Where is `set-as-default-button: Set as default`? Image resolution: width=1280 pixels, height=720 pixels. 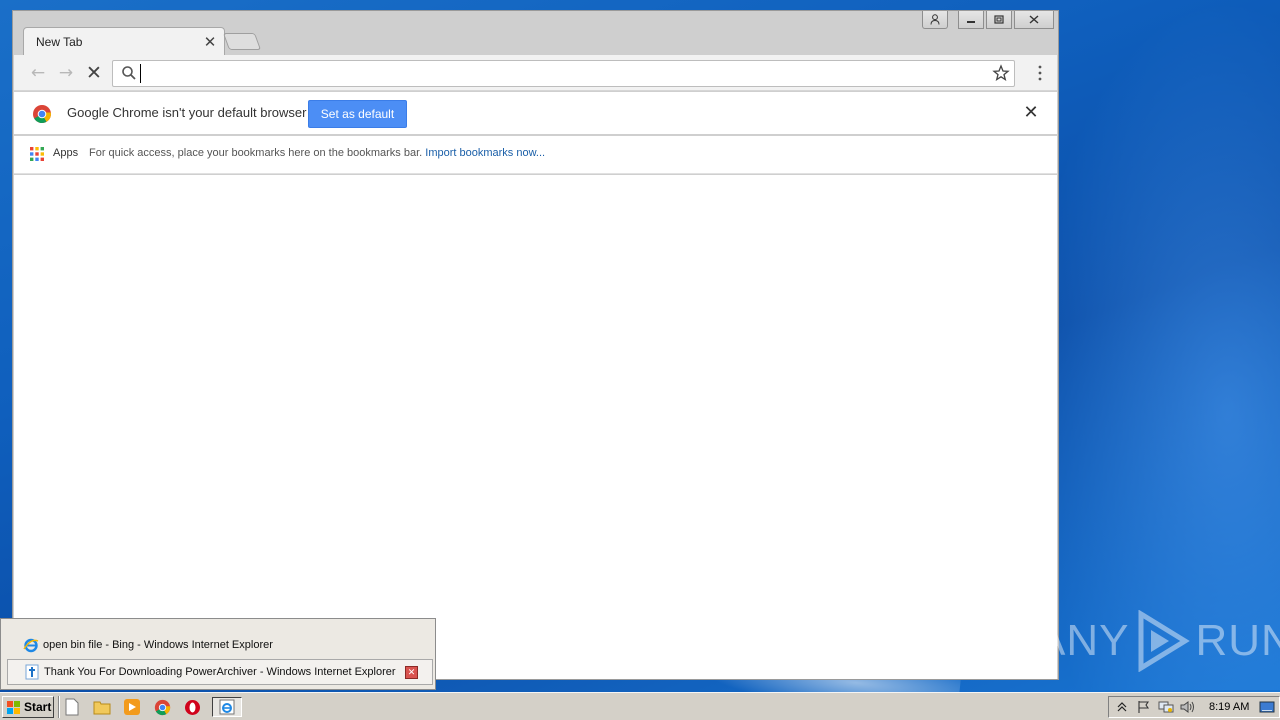 set-as-default-button: Set as default is located at coordinates (357, 114).